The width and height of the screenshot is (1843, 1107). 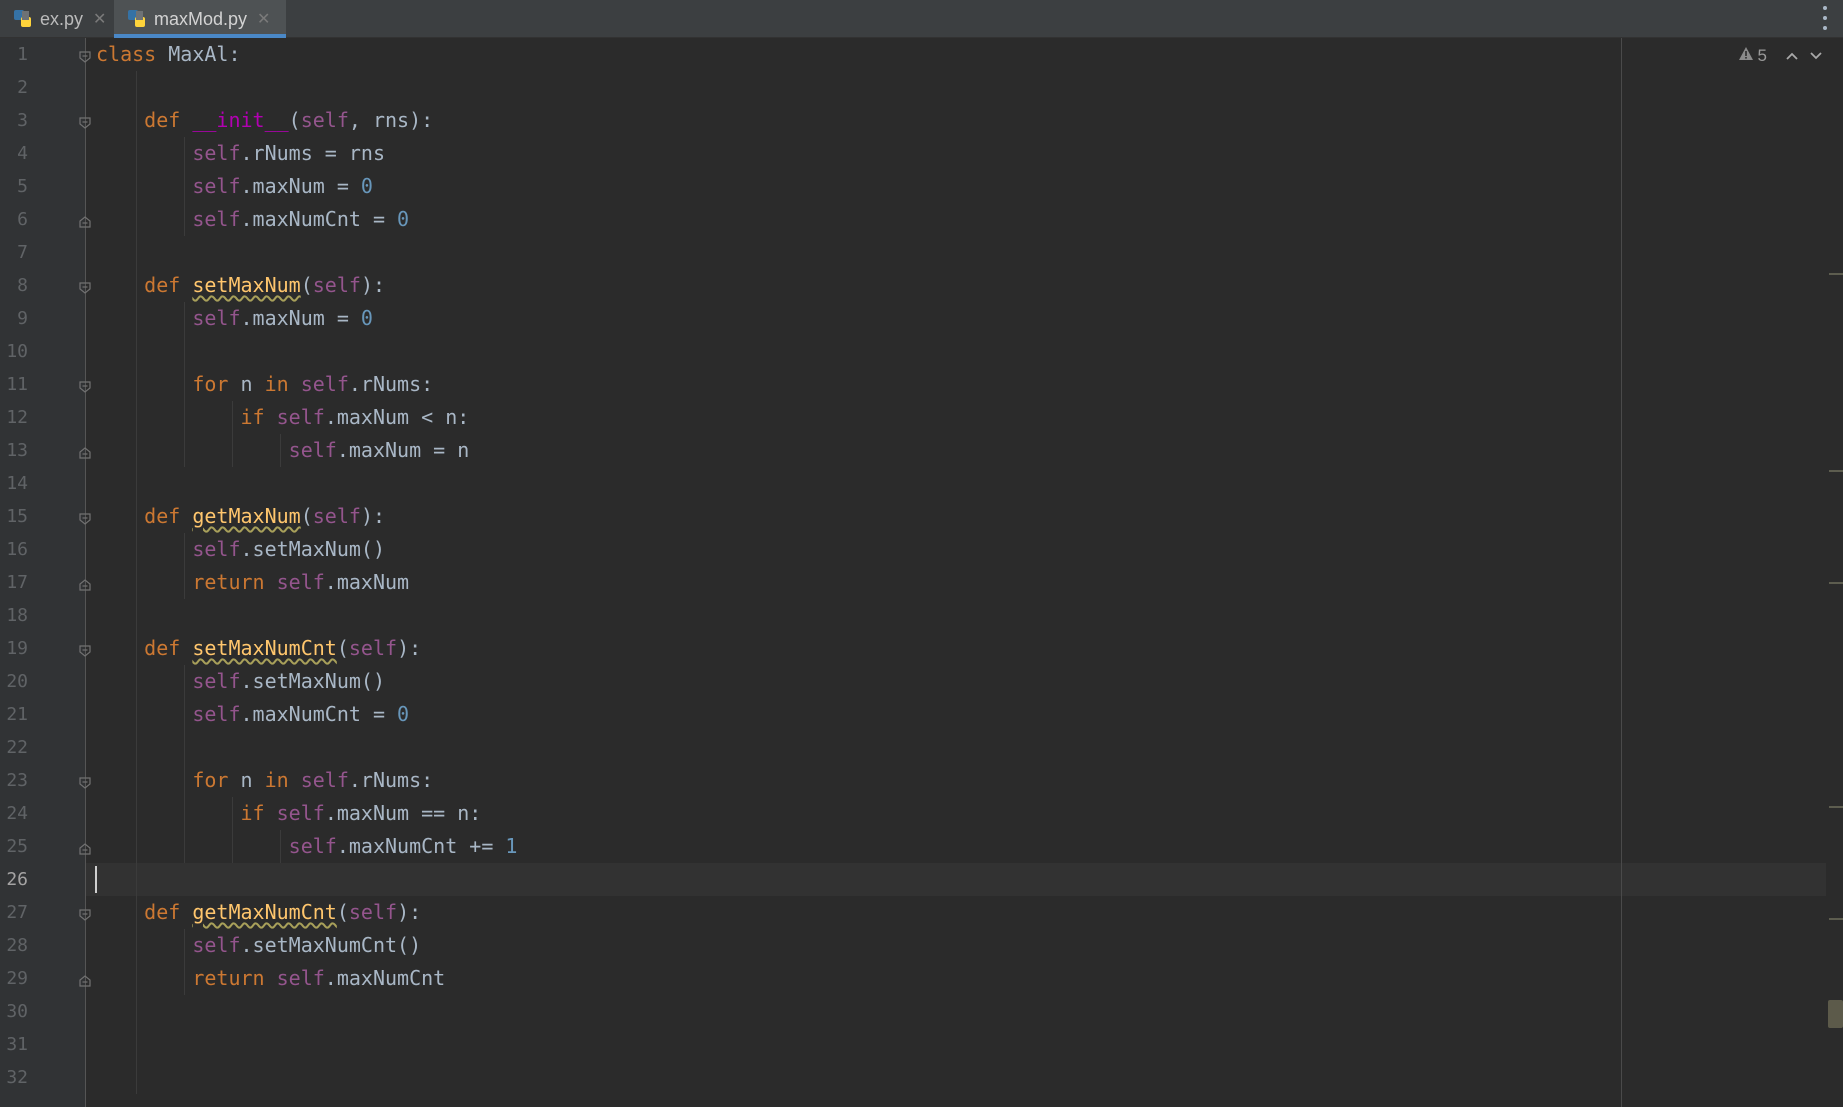 What do you see at coordinates (96, 879) in the screenshot?
I see `text-caret` at bounding box center [96, 879].